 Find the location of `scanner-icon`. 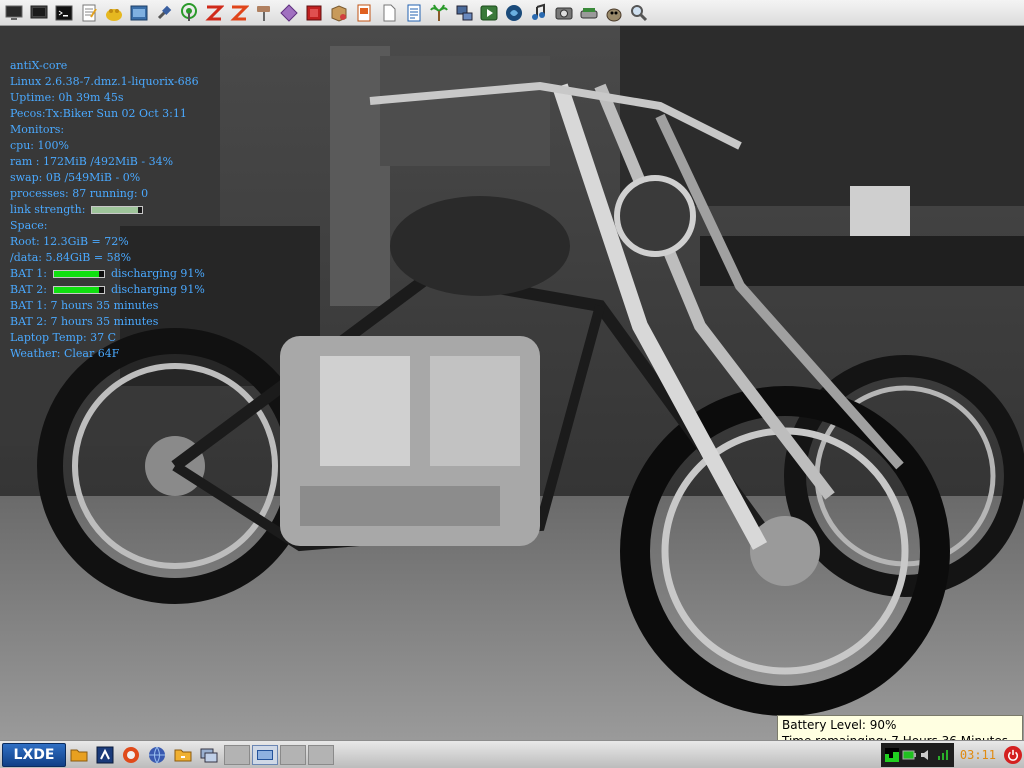

scanner-icon is located at coordinates (589, 13).